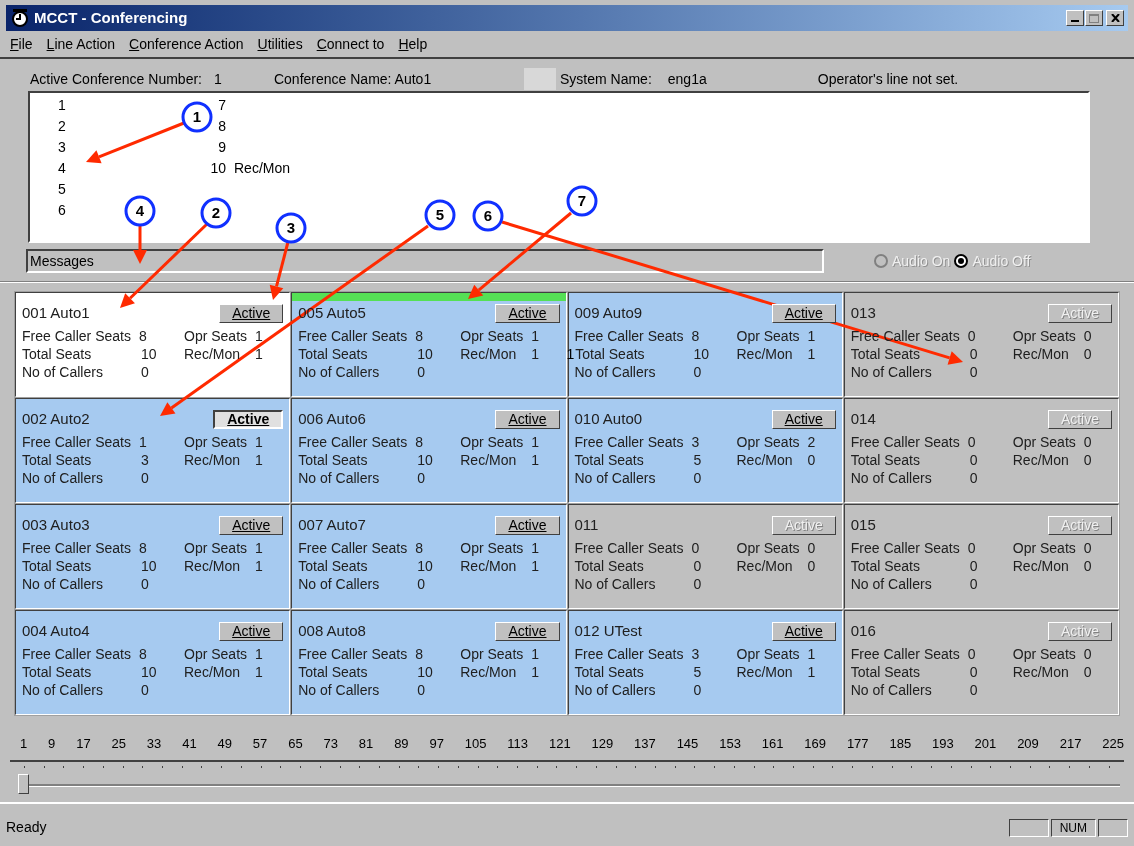 This screenshot has height=846, width=1134. Describe the element at coordinates (401, 744) in the screenshot. I see `scale-label: 89` at that location.